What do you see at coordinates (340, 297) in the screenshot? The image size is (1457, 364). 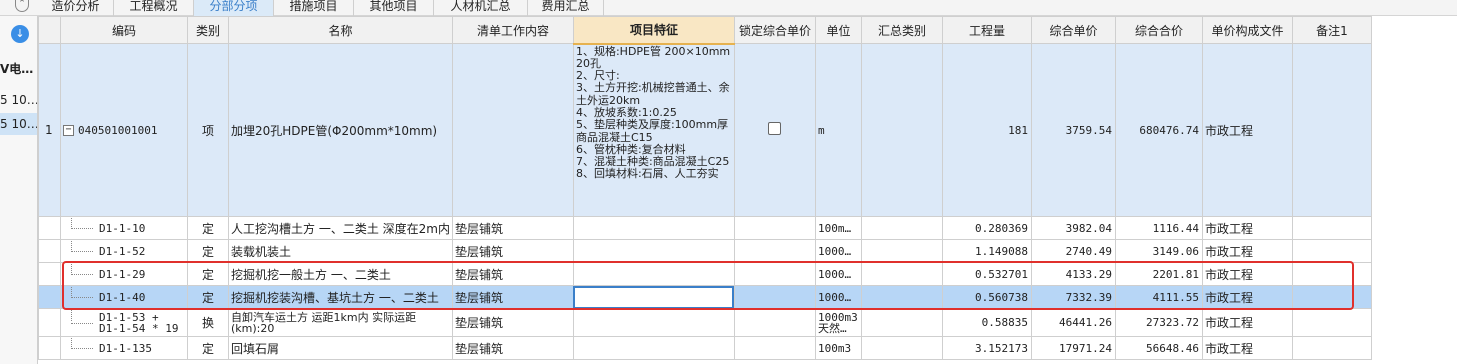 I see `cell-name: 挖掘机挖装沟槽、基坑土方 一、二类土` at bounding box center [340, 297].